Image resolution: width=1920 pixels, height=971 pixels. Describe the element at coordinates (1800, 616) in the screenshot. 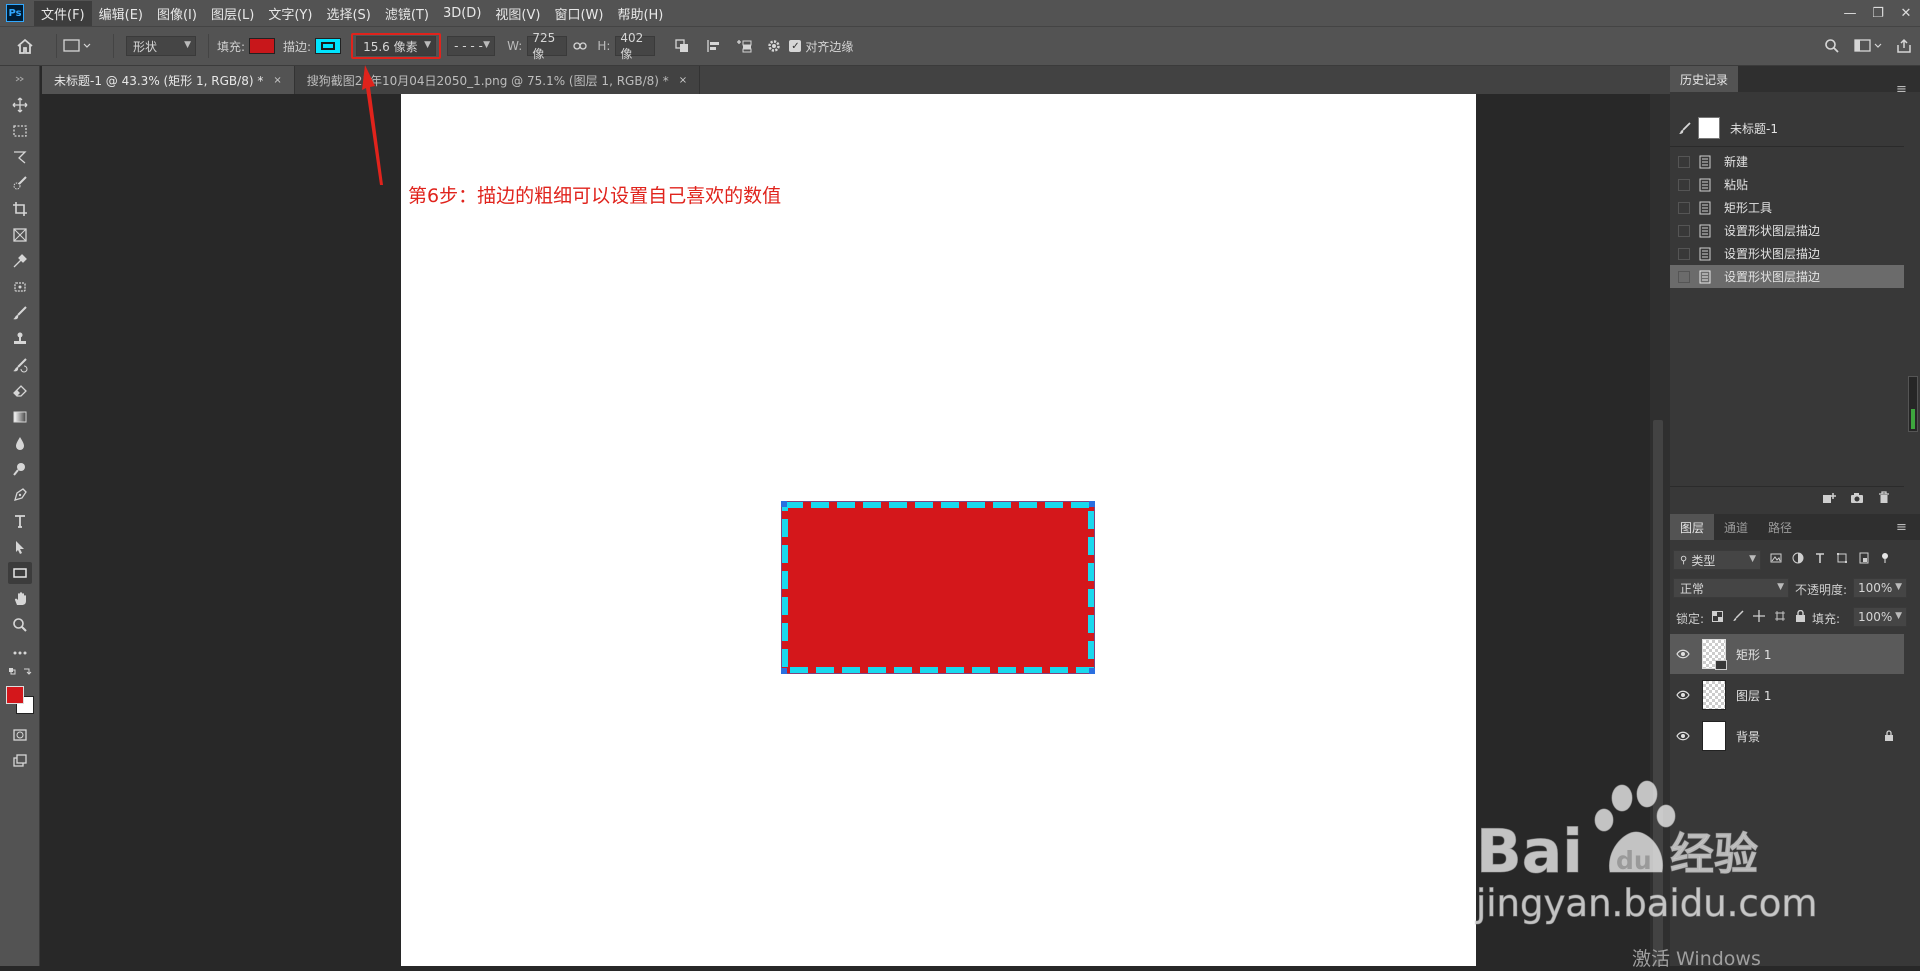

I see `lock-all-icon` at that location.